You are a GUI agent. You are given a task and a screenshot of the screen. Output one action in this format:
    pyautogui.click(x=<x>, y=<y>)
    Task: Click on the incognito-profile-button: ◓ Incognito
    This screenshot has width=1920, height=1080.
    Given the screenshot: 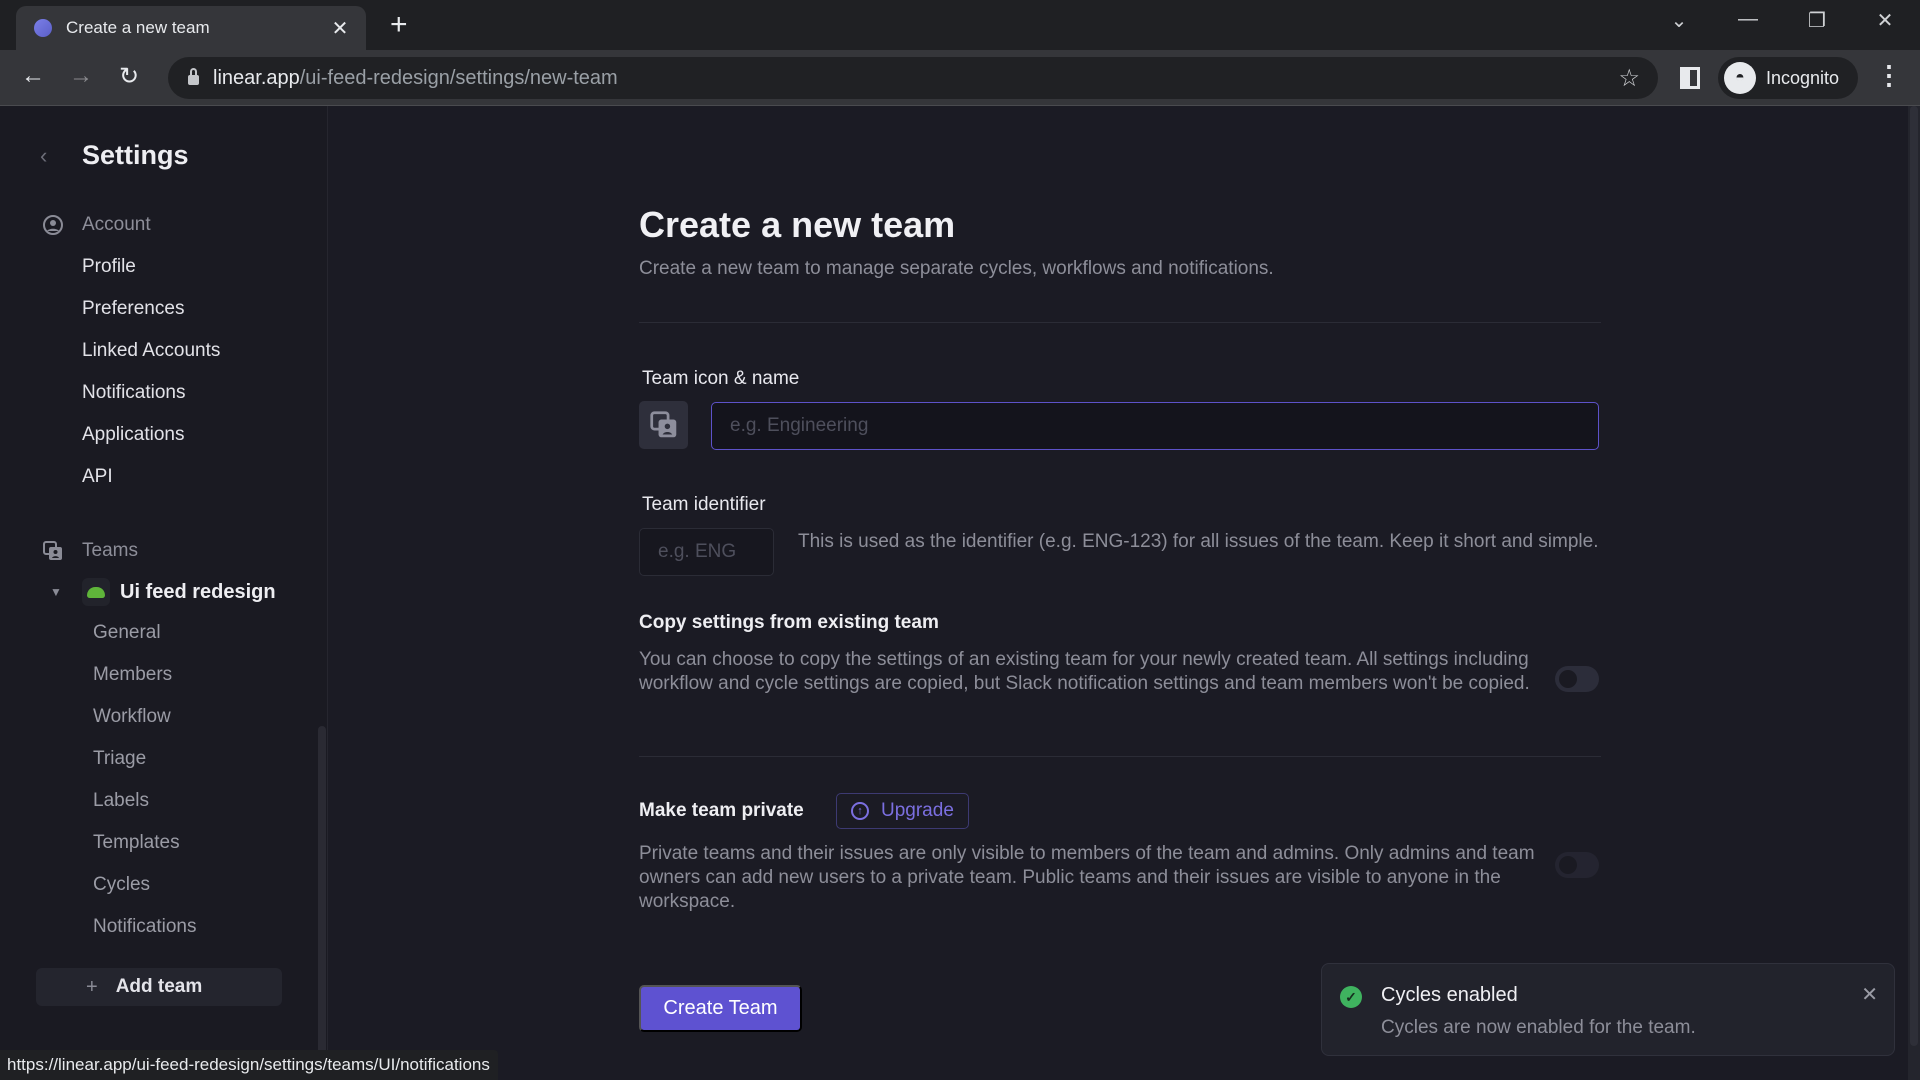 What is the action you would take?
    pyautogui.click(x=1788, y=78)
    